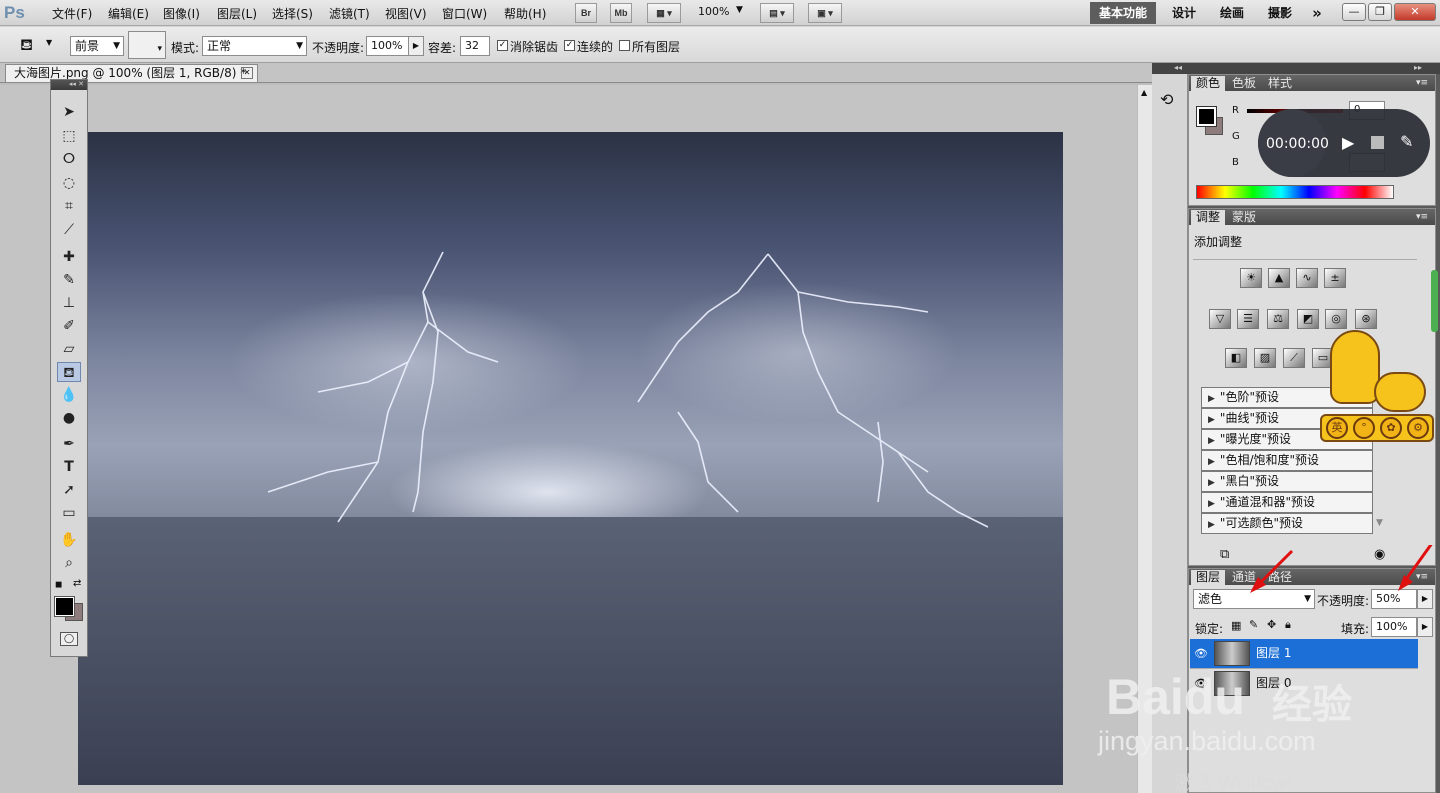 The width and height of the screenshot is (1440, 793). What do you see at coordinates (292, 13) in the screenshot?
I see `menu-select: 选择(S)` at bounding box center [292, 13].